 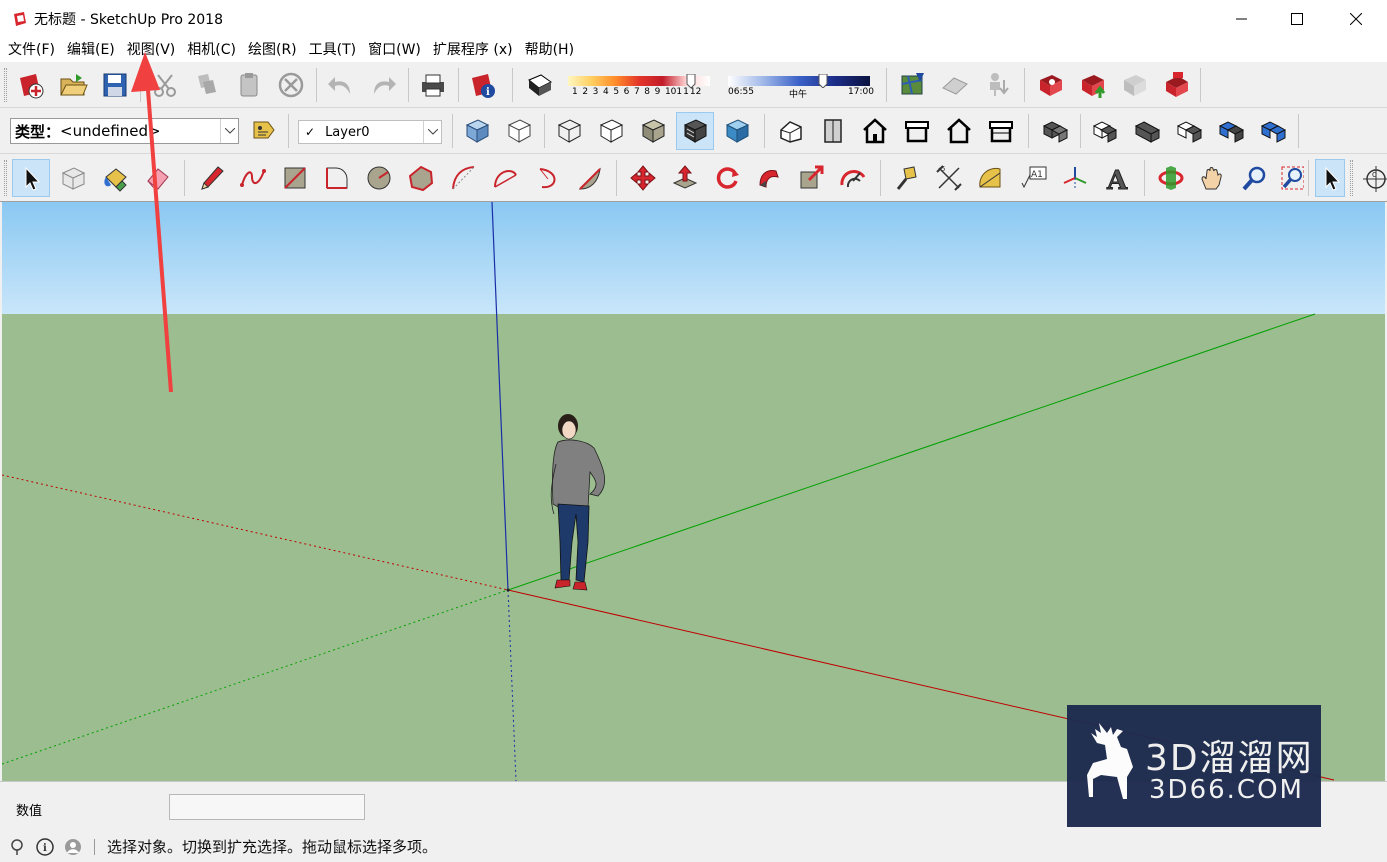 What do you see at coordinates (791, 131) in the screenshot?
I see `iso-view-button` at bounding box center [791, 131].